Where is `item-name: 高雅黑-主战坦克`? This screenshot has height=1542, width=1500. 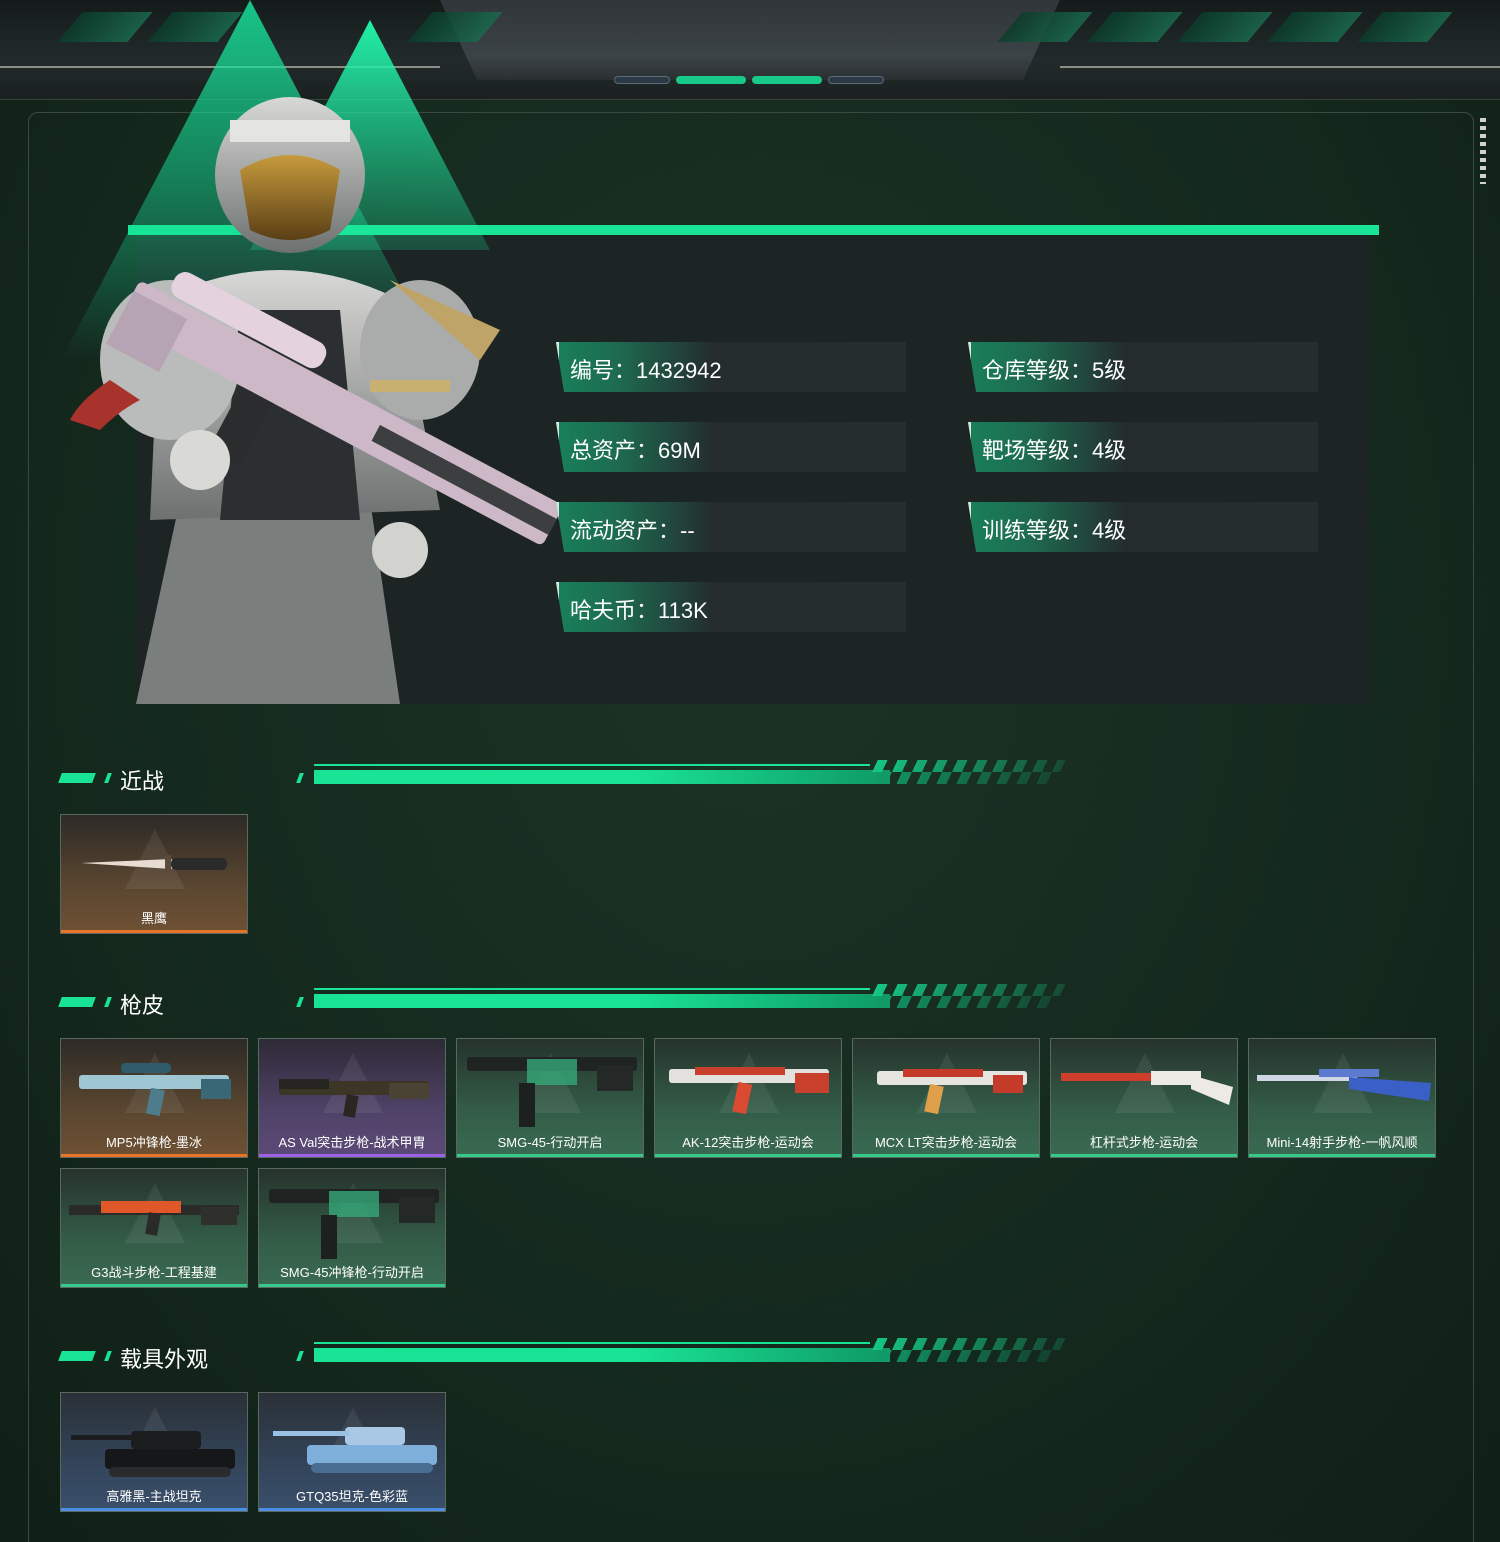
item-name: 高雅黑-主战坦克 is located at coordinates (154, 1496).